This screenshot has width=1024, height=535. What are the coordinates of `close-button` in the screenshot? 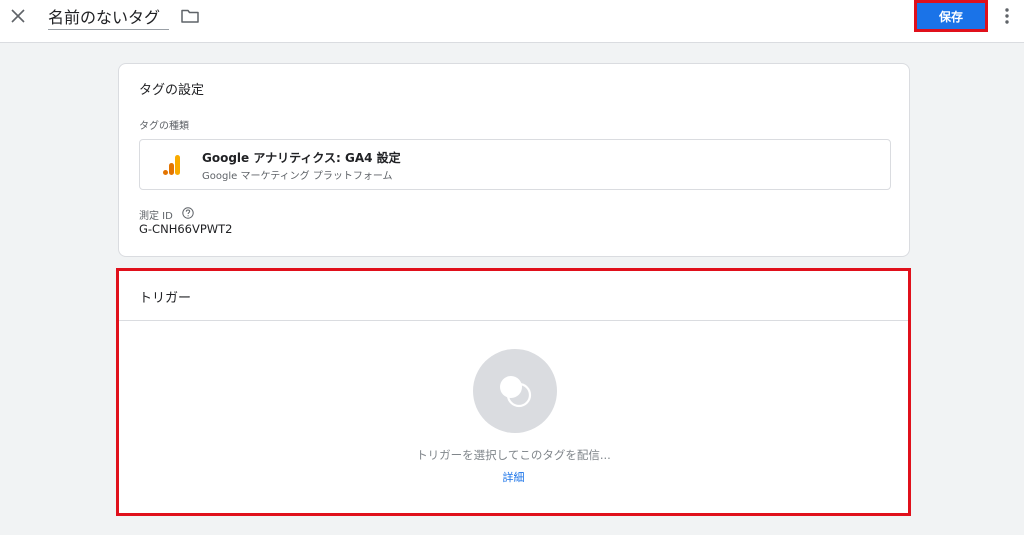 It's located at (18, 16).